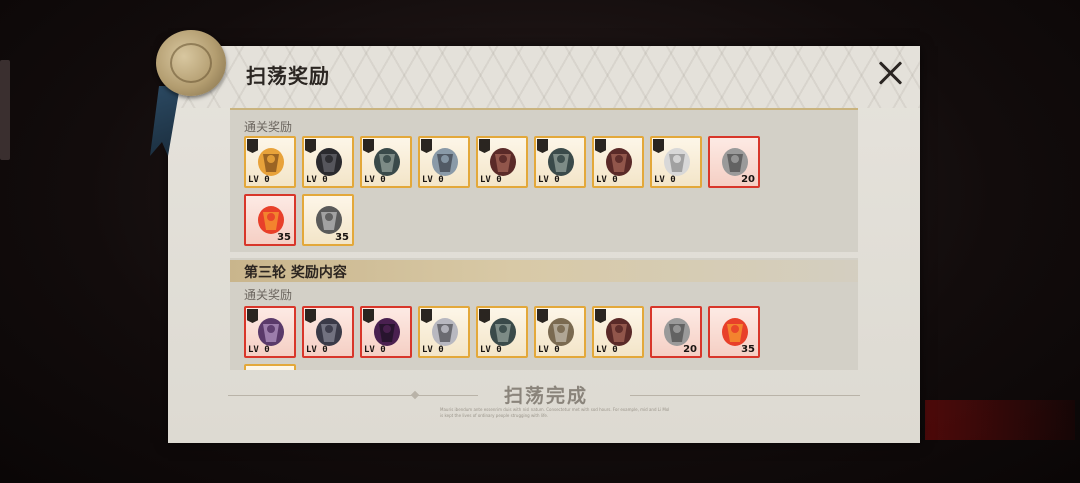 The width and height of the screenshot is (1080, 483). I want to click on seal-emblem, so click(191, 63).